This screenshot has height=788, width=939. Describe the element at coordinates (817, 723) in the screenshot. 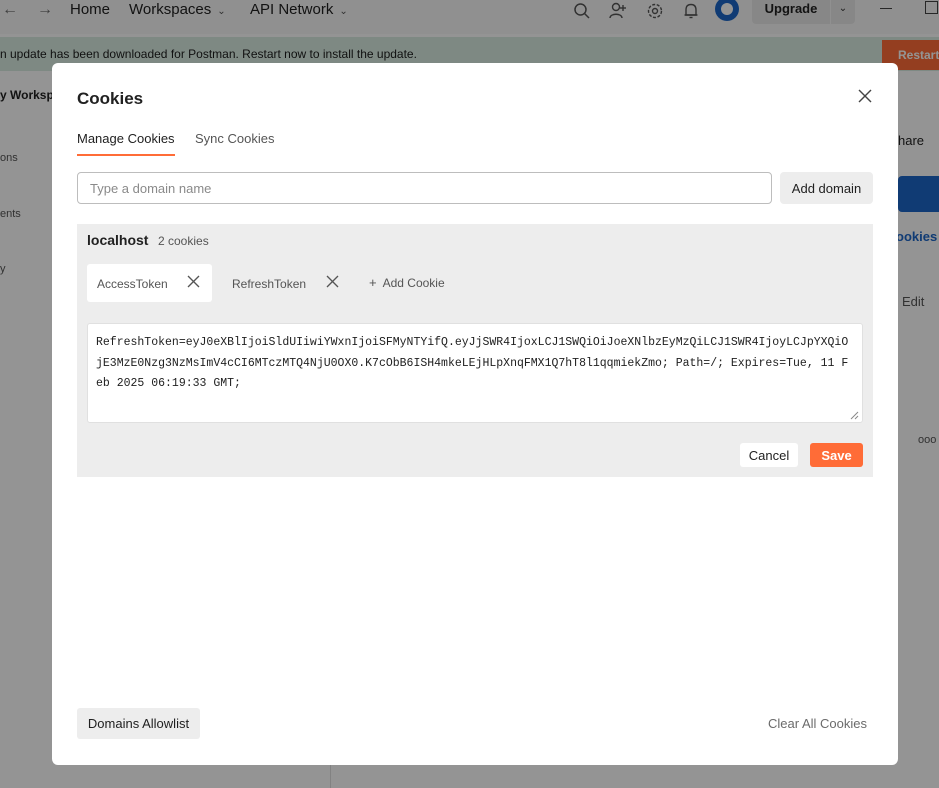

I see `clear-all-cookies-button: Clear All Cookies` at that location.